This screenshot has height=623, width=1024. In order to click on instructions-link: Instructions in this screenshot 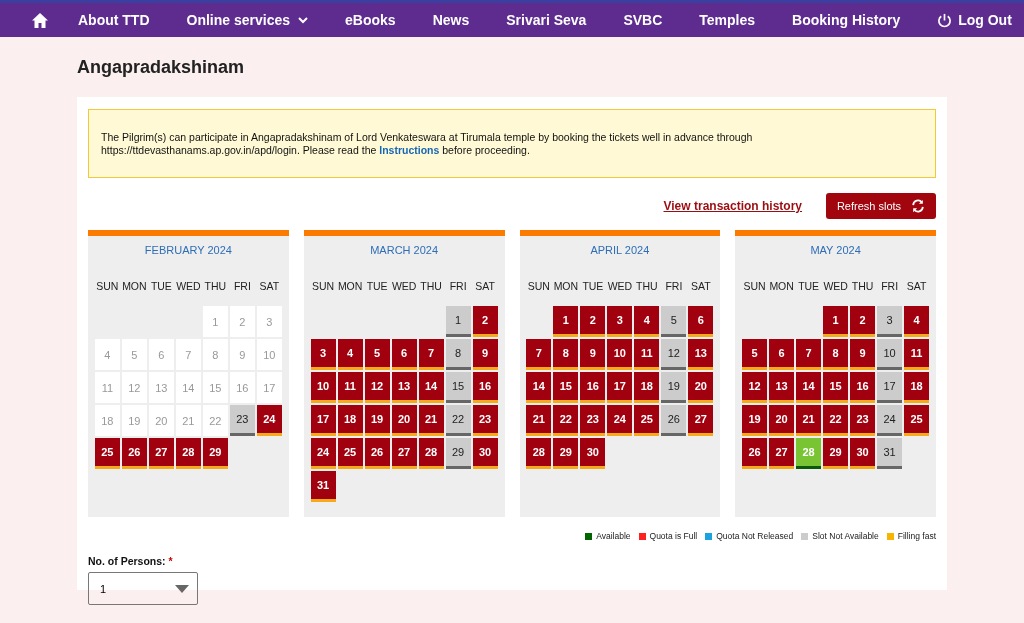, I will do `click(409, 150)`.